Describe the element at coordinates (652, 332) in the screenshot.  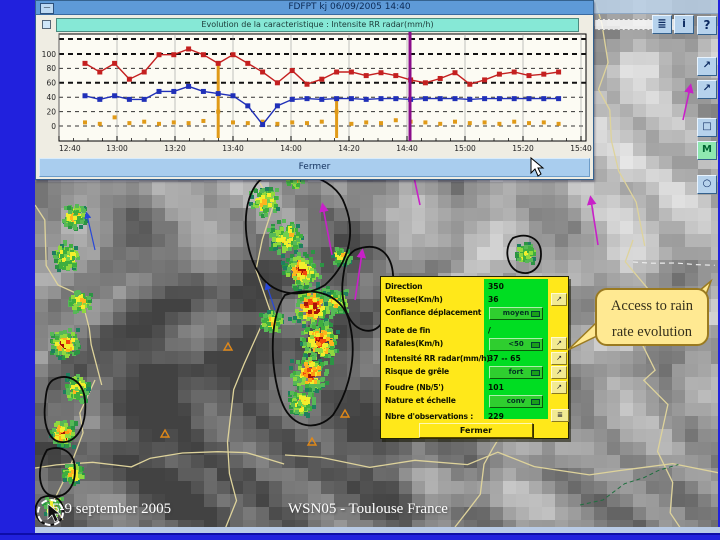
I see `annotation-line2: rate evolution` at that location.